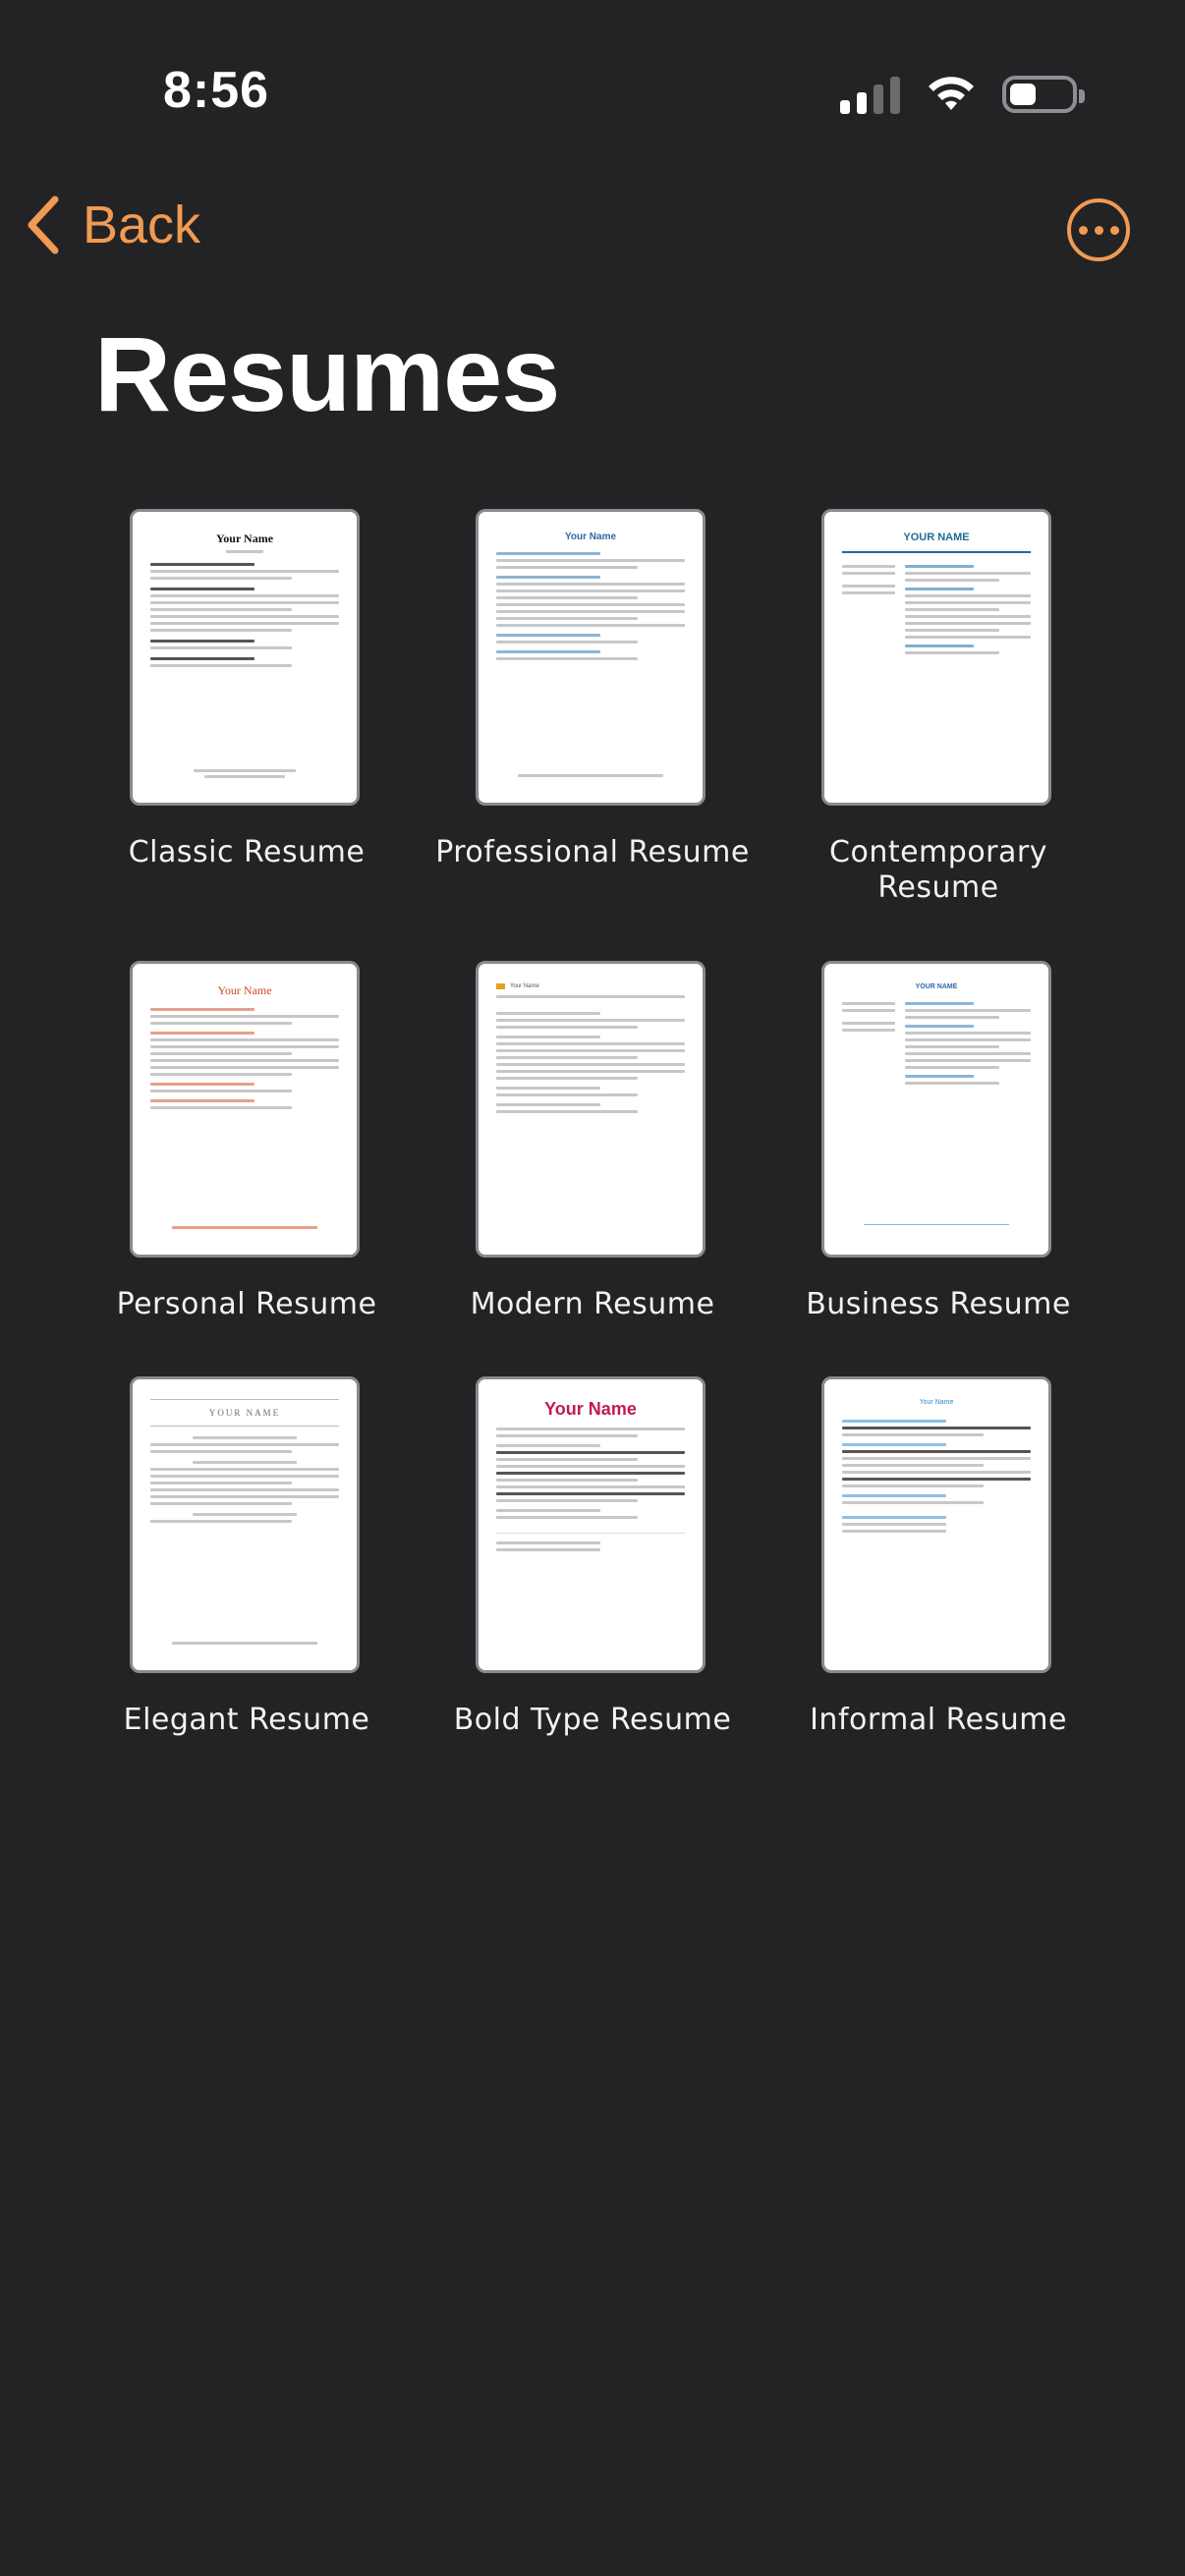 The image size is (1185, 2576). What do you see at coordinates (870, 94) in the screenshot?
I see `cellular-signal-icon` at bounding box center [870, 94].